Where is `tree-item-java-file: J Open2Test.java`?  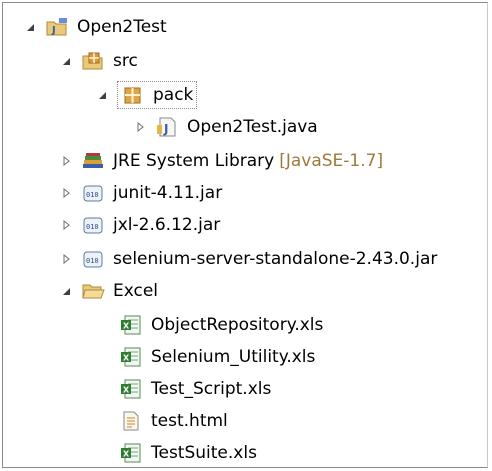
tree-item-java-file: J Open2Test.java is located at coordinates (225, 127).